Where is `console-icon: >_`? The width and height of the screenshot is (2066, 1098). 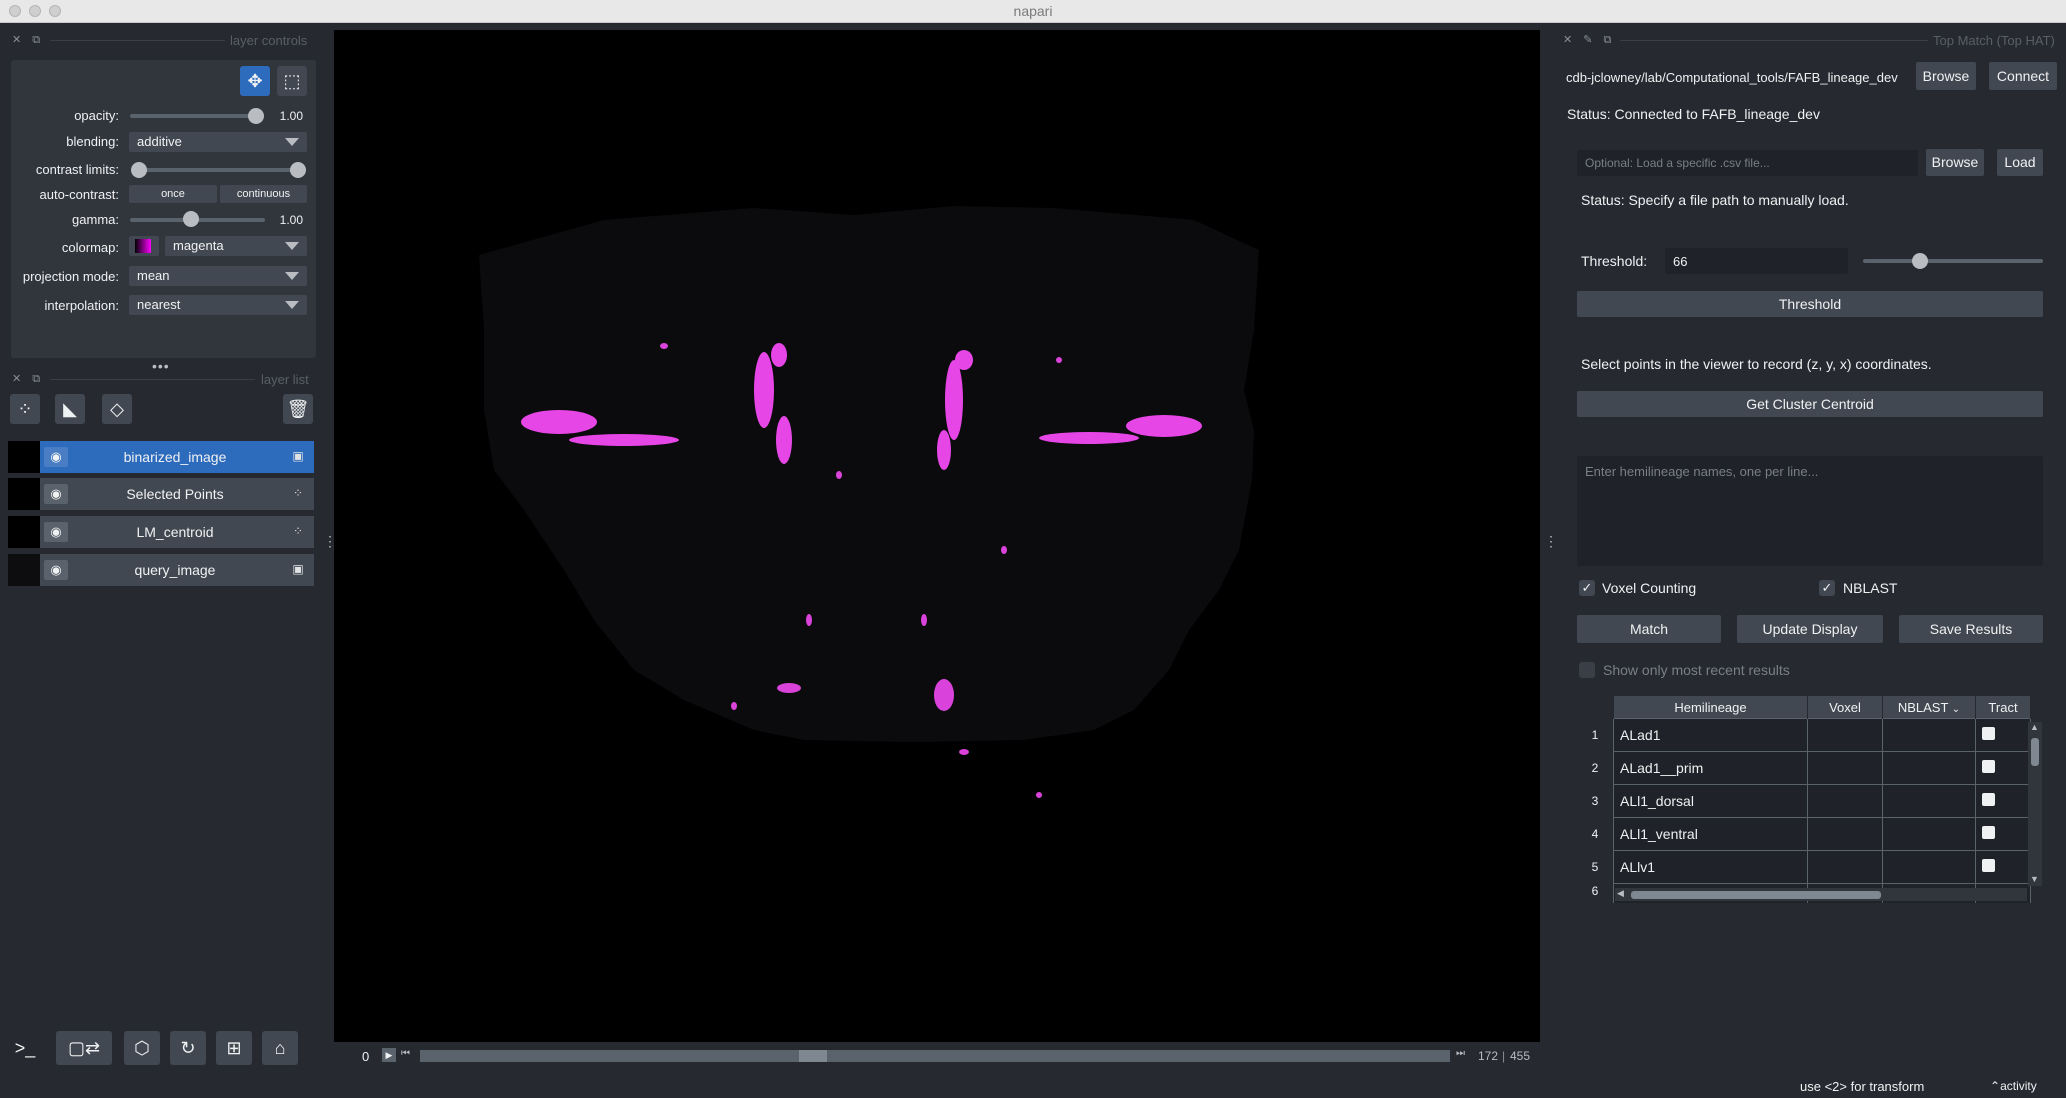 console-icon: >_ is located at coordinates (25, 1048).